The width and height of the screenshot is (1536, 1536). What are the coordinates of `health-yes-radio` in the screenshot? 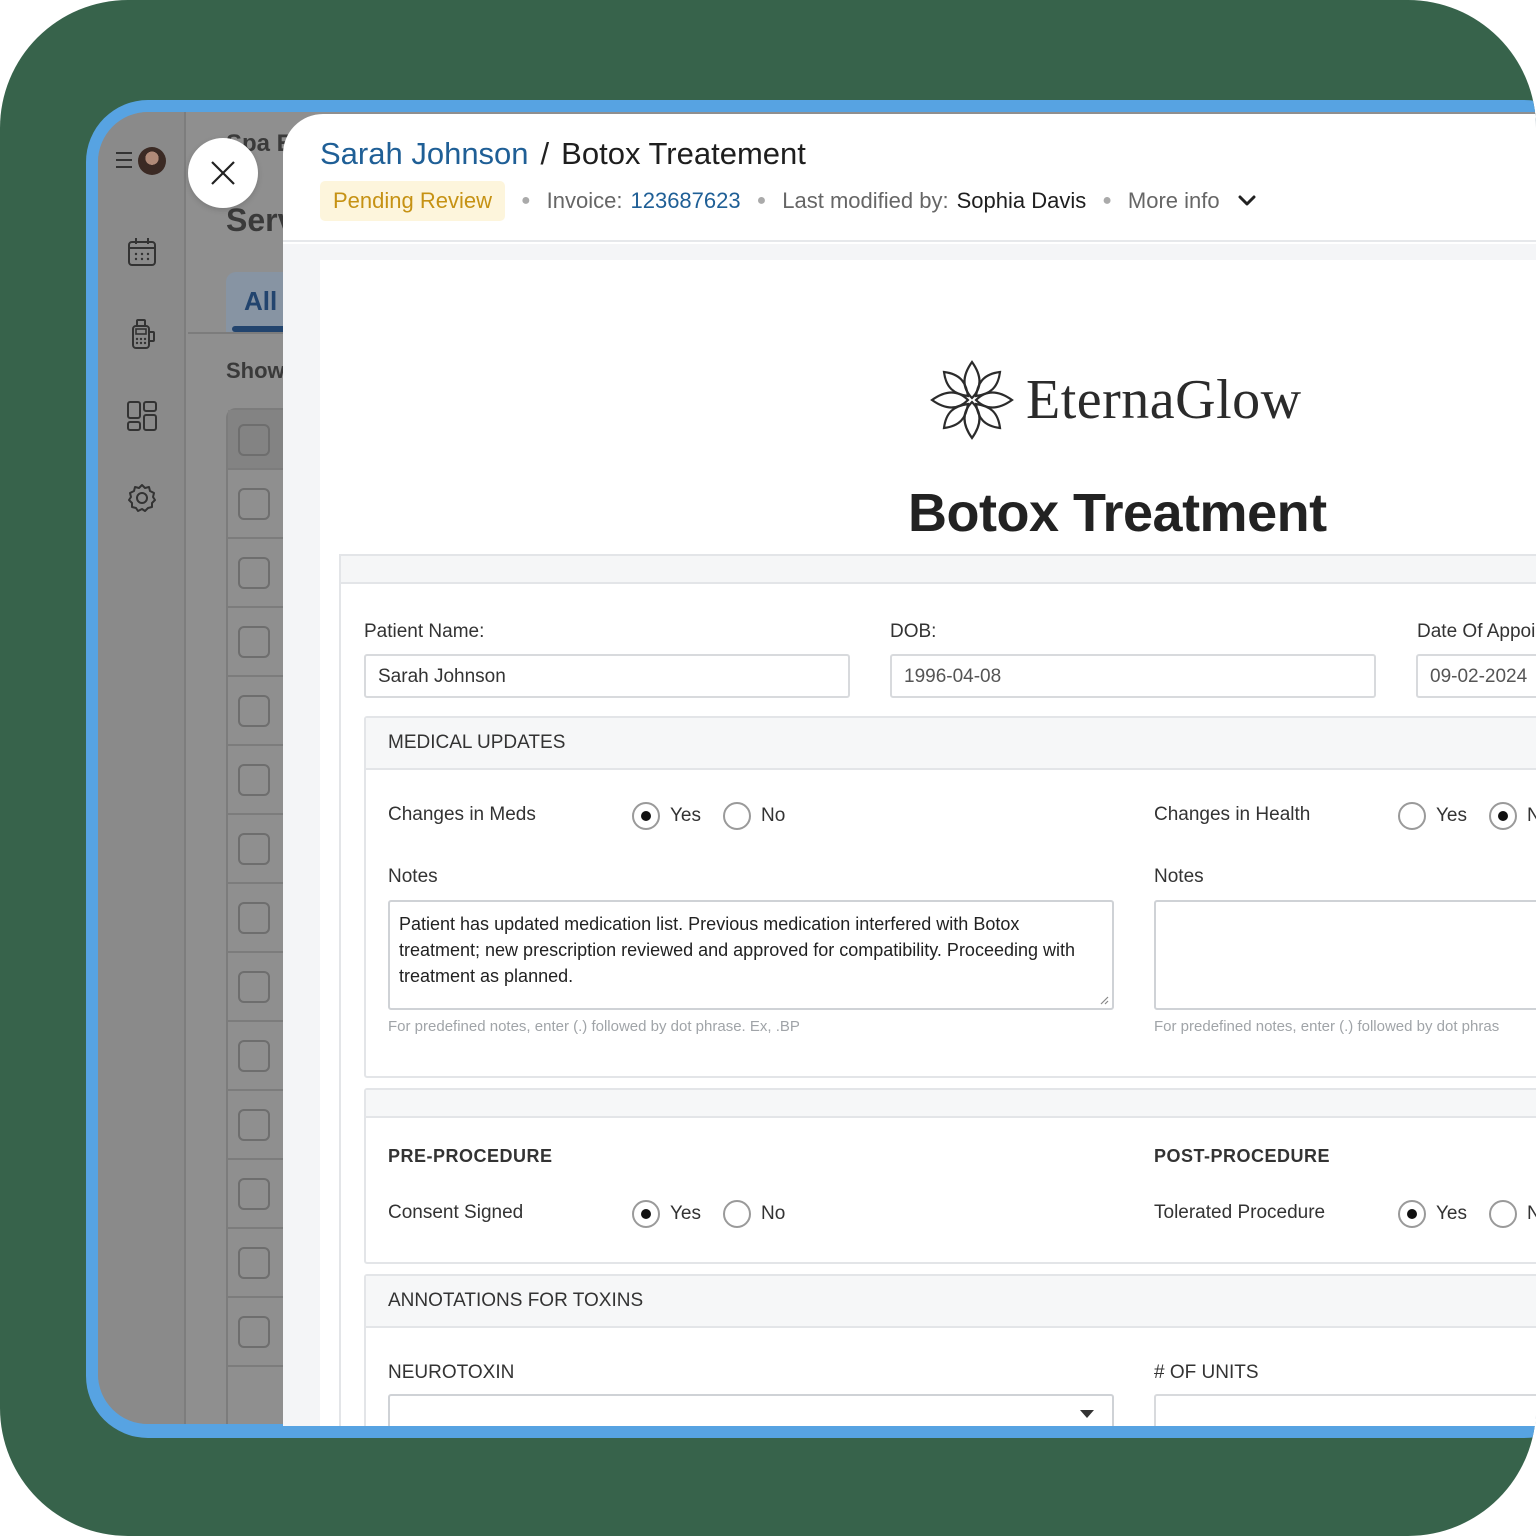 It's located at (1412, 816).